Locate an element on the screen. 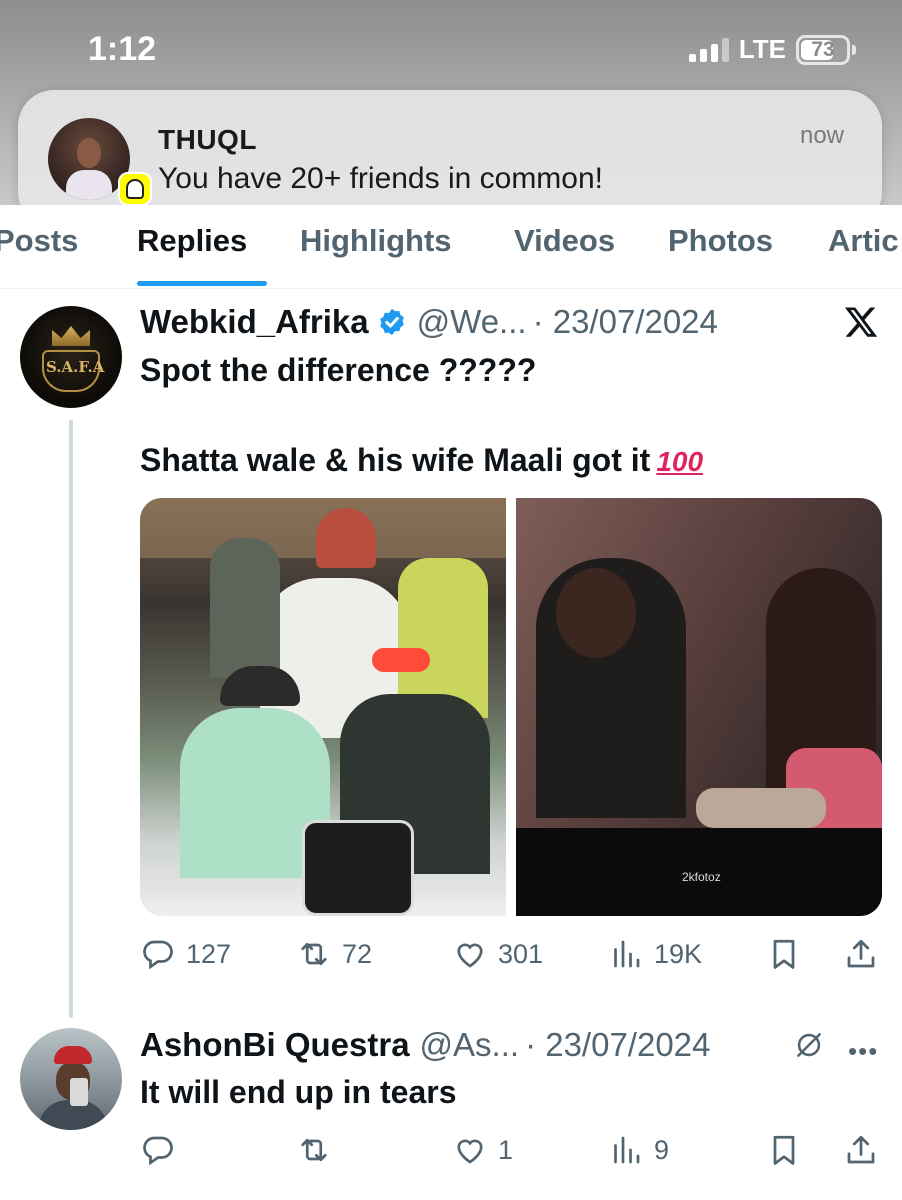 This screenshot has width=902, height=1200. tab-videos: Videos is located at coordinates (564, 241).